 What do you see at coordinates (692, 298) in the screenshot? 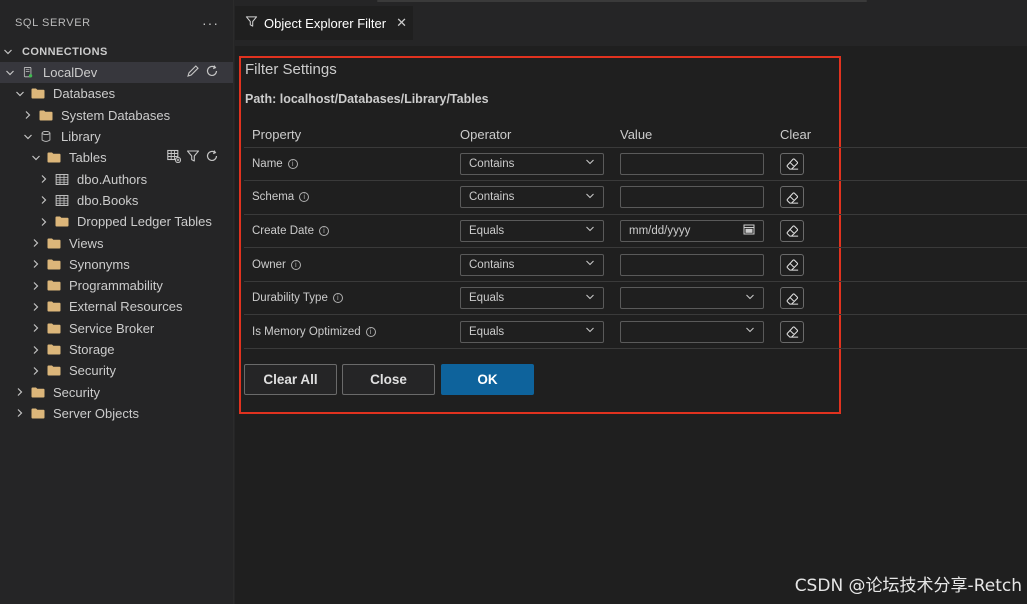
I see `durability-type-value-select` at bounding box center [692, 298].